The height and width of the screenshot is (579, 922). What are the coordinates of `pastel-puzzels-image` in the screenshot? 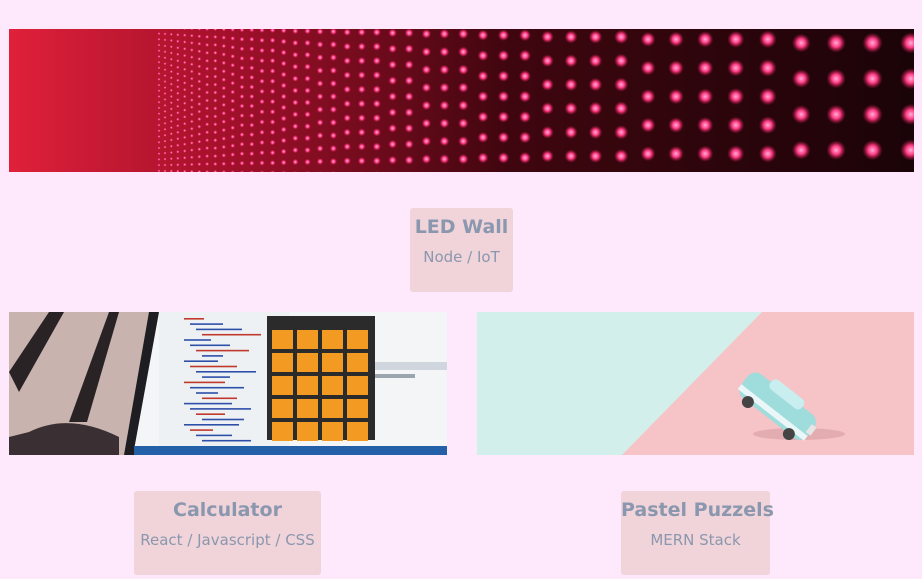 It's located at (695, 383).